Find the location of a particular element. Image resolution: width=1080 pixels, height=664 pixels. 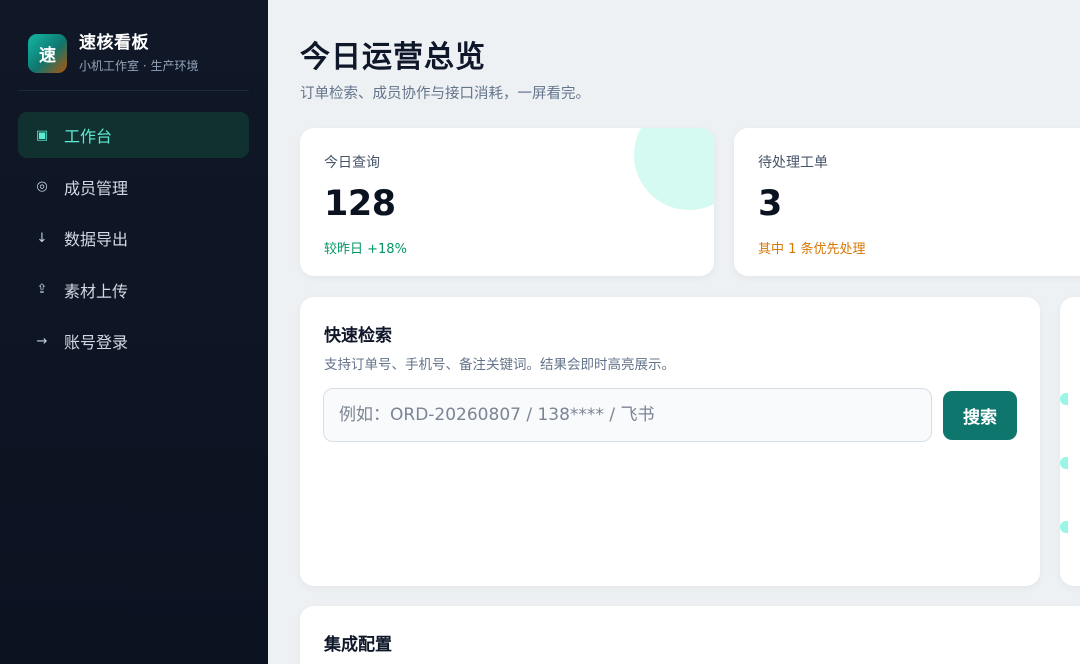

stat-note: 其中 1 条优先处理 is located at coordinates (812, 249).